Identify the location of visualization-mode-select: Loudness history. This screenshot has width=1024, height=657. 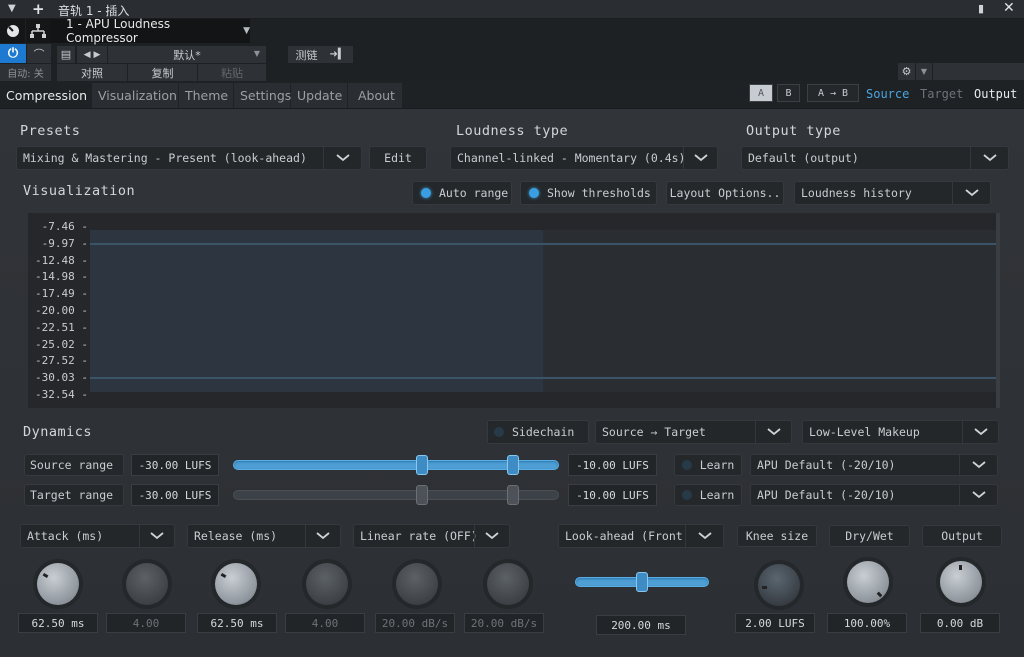
(892, 193).